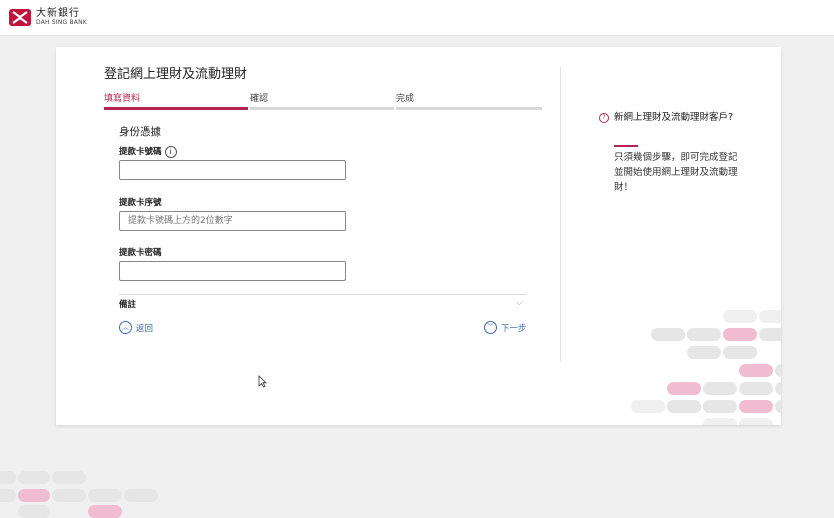  I want to click on card-serial-input, so click(232, 221).